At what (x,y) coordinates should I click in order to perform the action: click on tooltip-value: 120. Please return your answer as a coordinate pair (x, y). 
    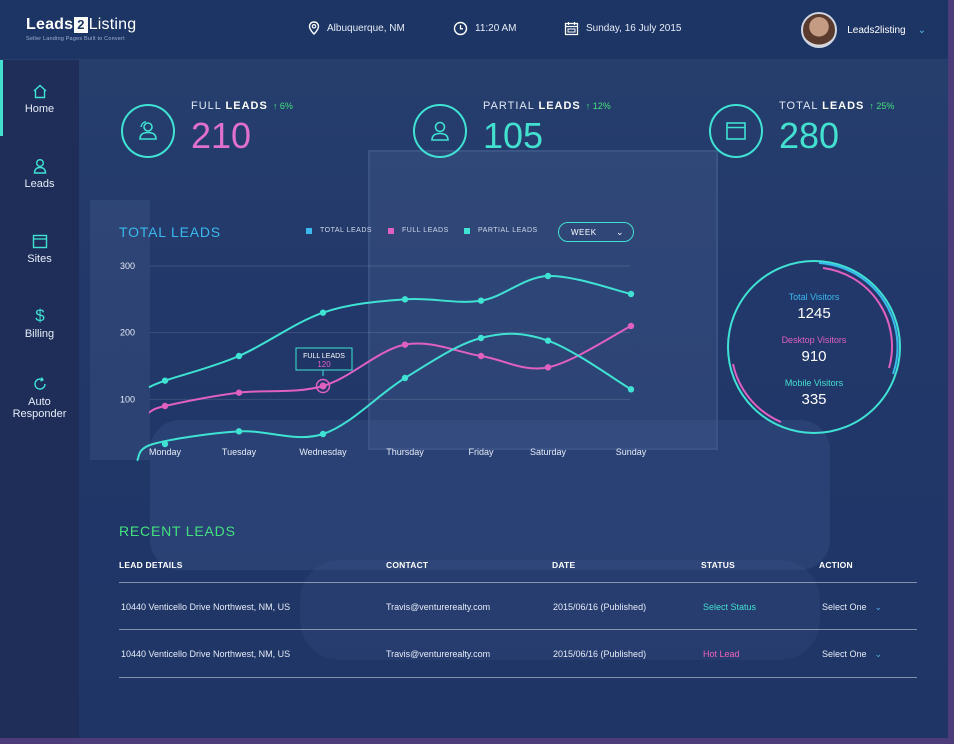
    Looking at the image, I should click on (324, 364).